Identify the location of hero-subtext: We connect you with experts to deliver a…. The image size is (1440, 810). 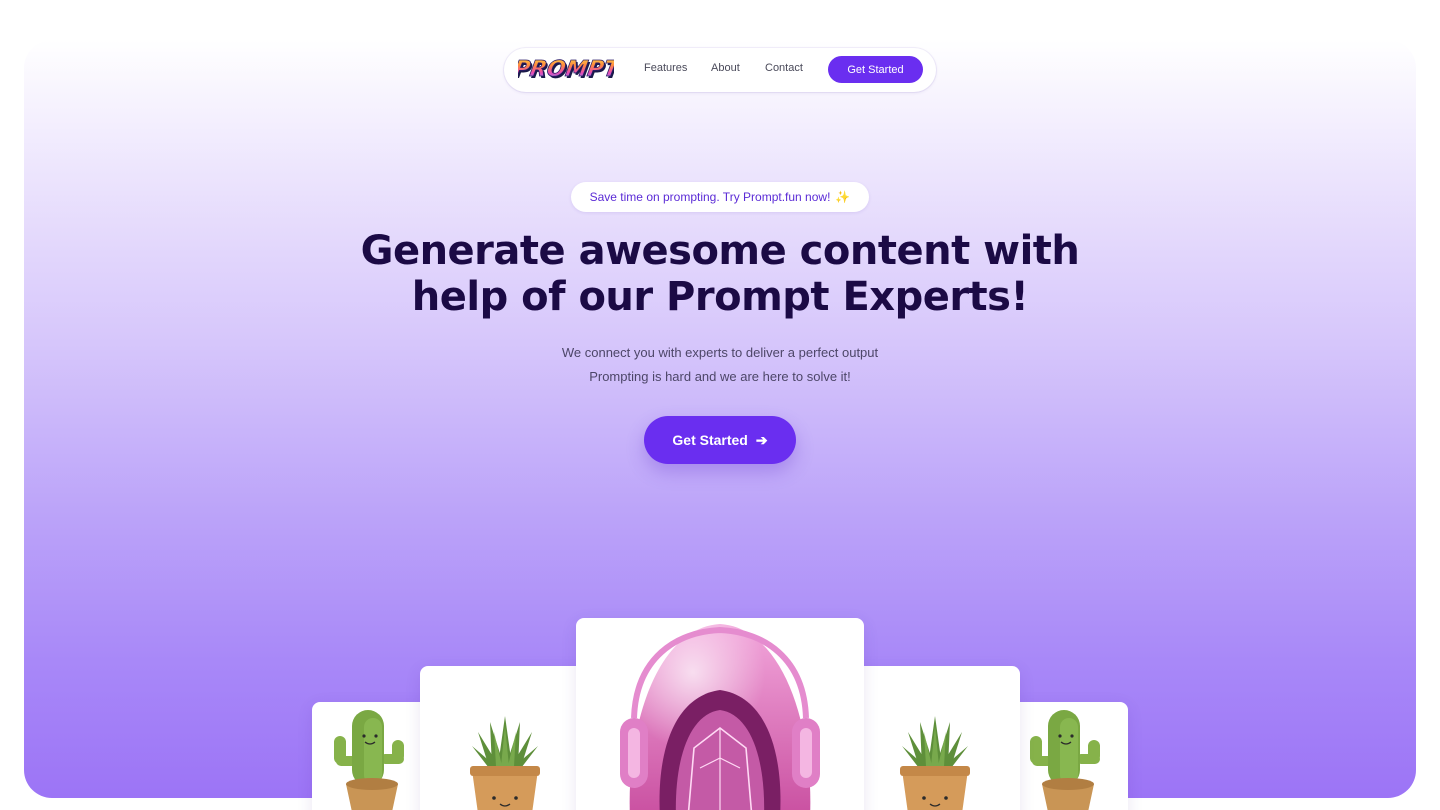
(720, 365).